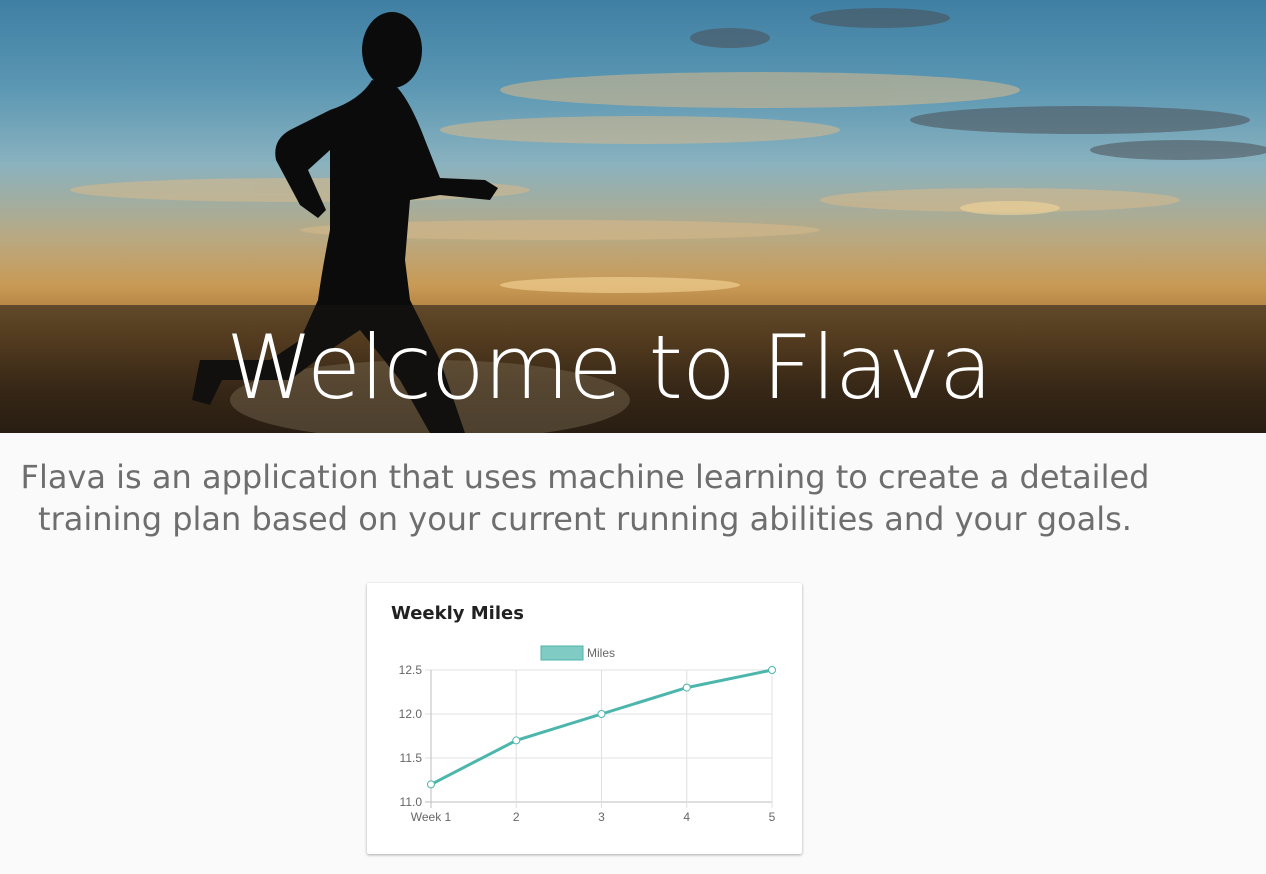  Describe the element at coordinates (601, 817) in the screenshot. I see `x-tick-label: 3` at that location.